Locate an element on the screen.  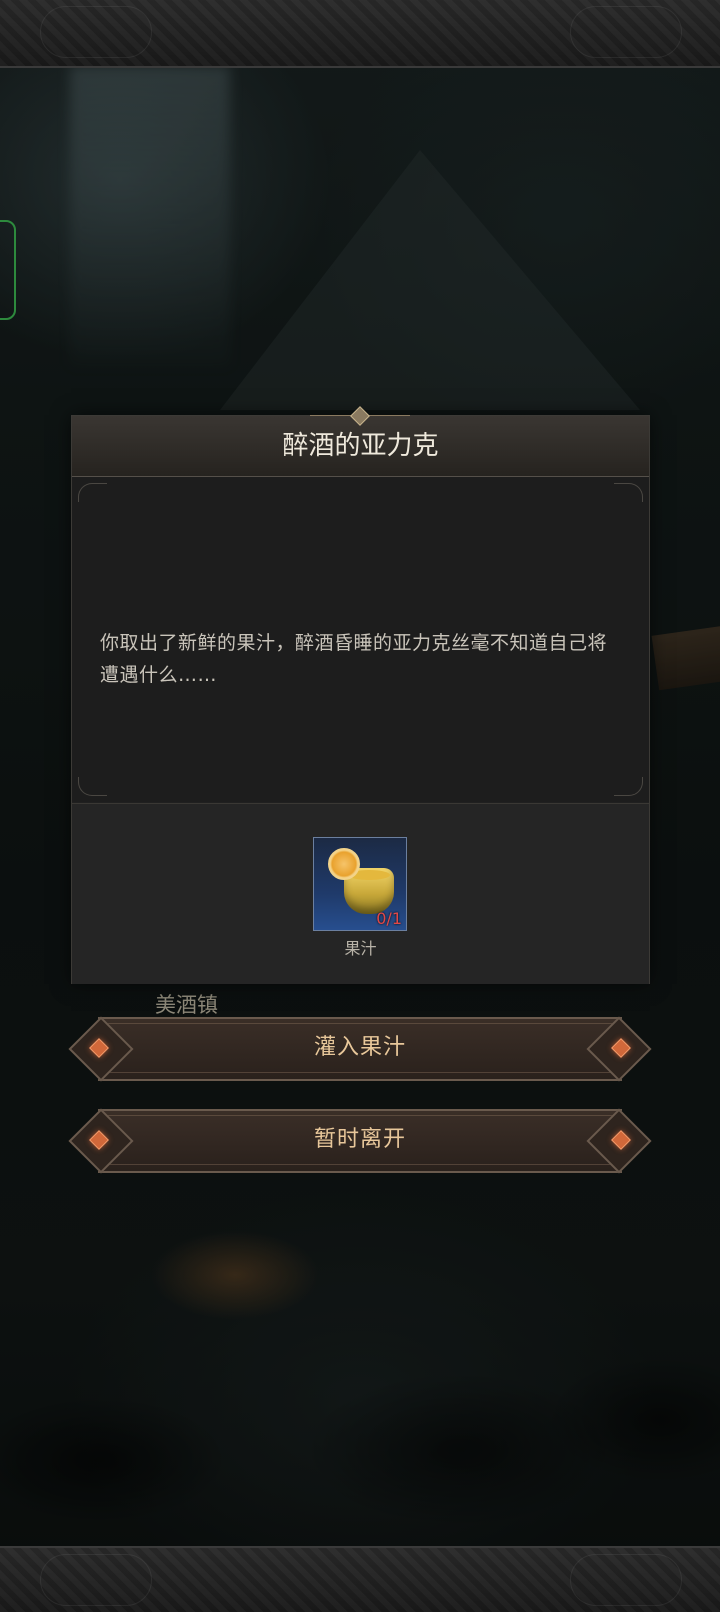
dialog-title-bar: 醉酒的亚力克 is located at coordinates (360, 441).